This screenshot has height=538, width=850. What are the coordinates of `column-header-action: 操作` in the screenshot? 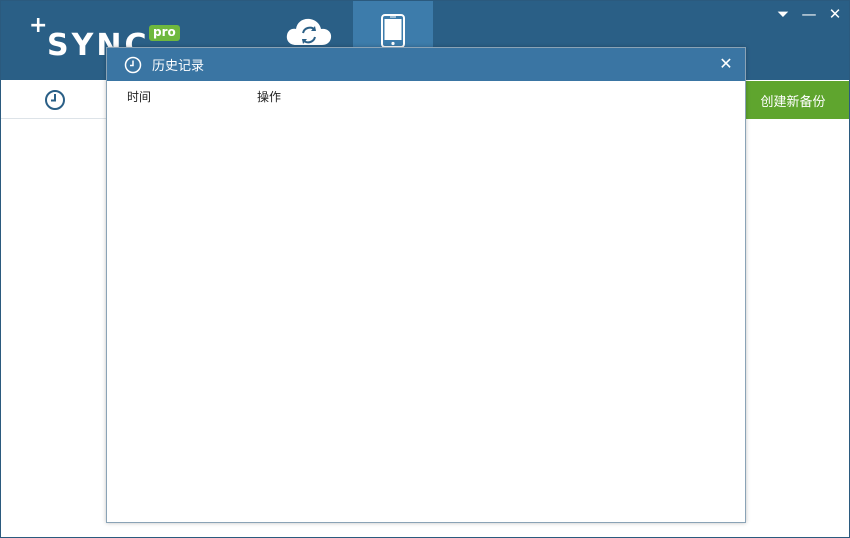 It's located at (269, 97).